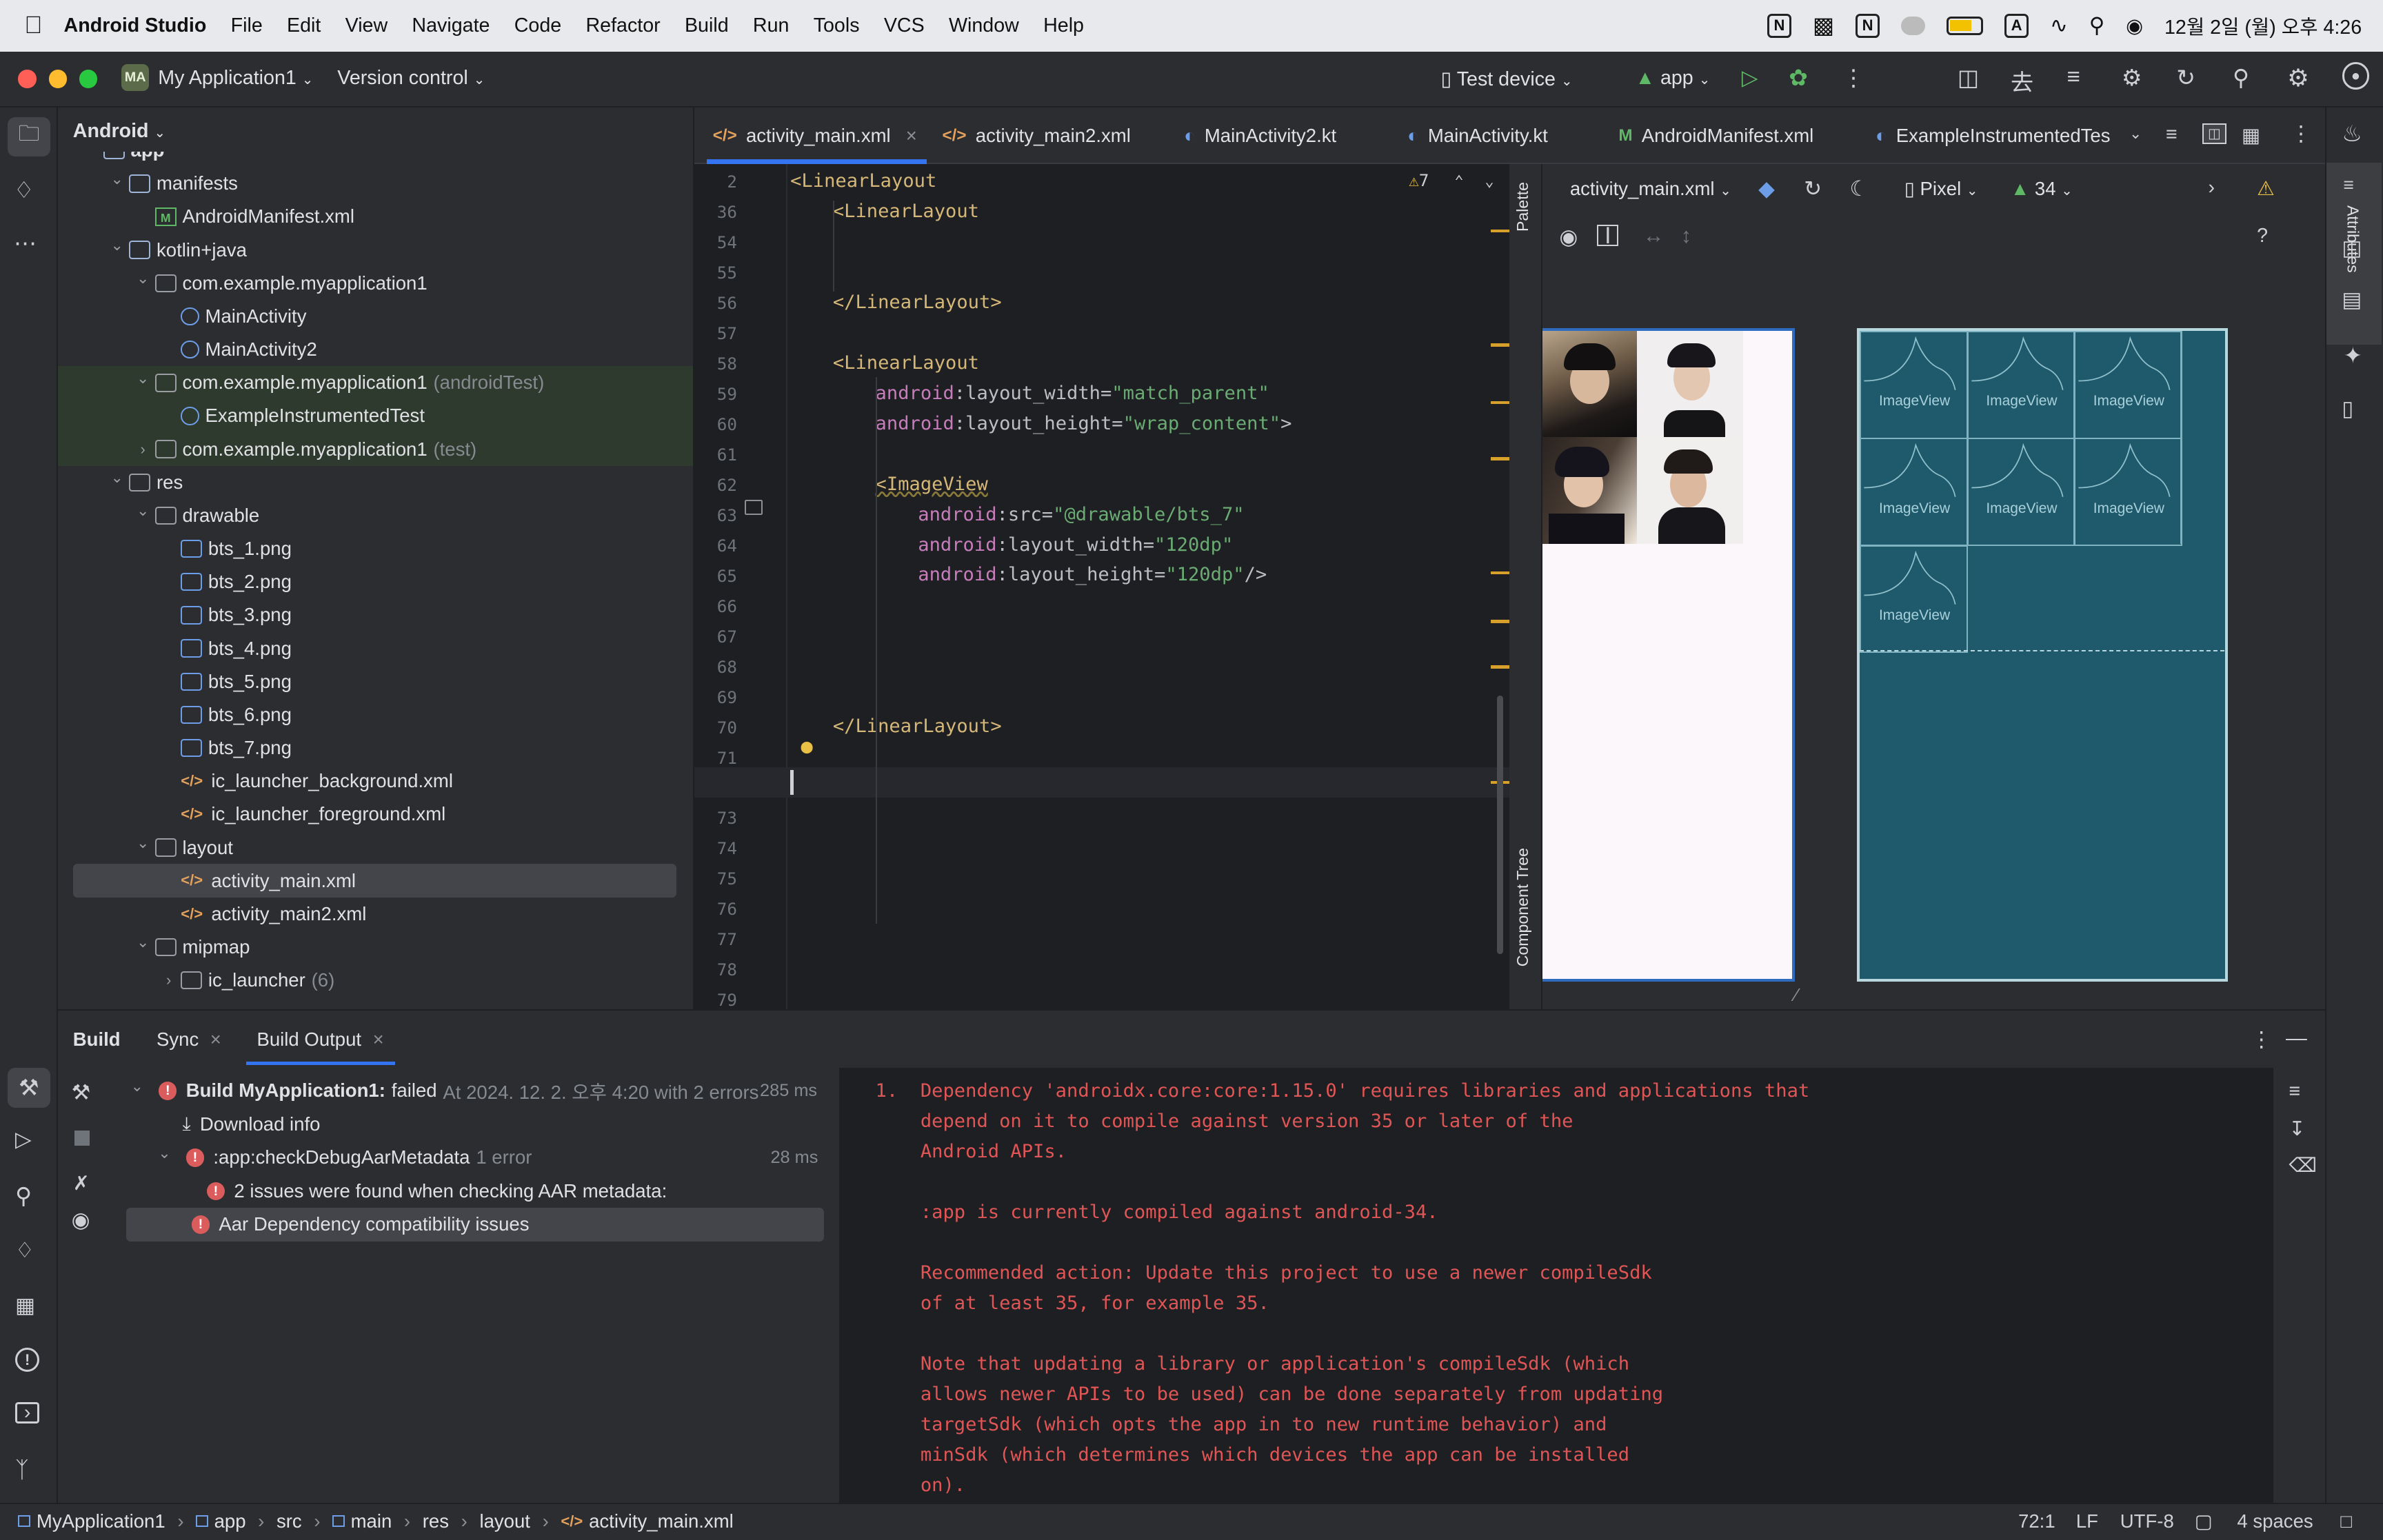 This screenshot has width=2383, height=1540. I want to click on component-tree-tab: Component Tree, so click(1523, 907).